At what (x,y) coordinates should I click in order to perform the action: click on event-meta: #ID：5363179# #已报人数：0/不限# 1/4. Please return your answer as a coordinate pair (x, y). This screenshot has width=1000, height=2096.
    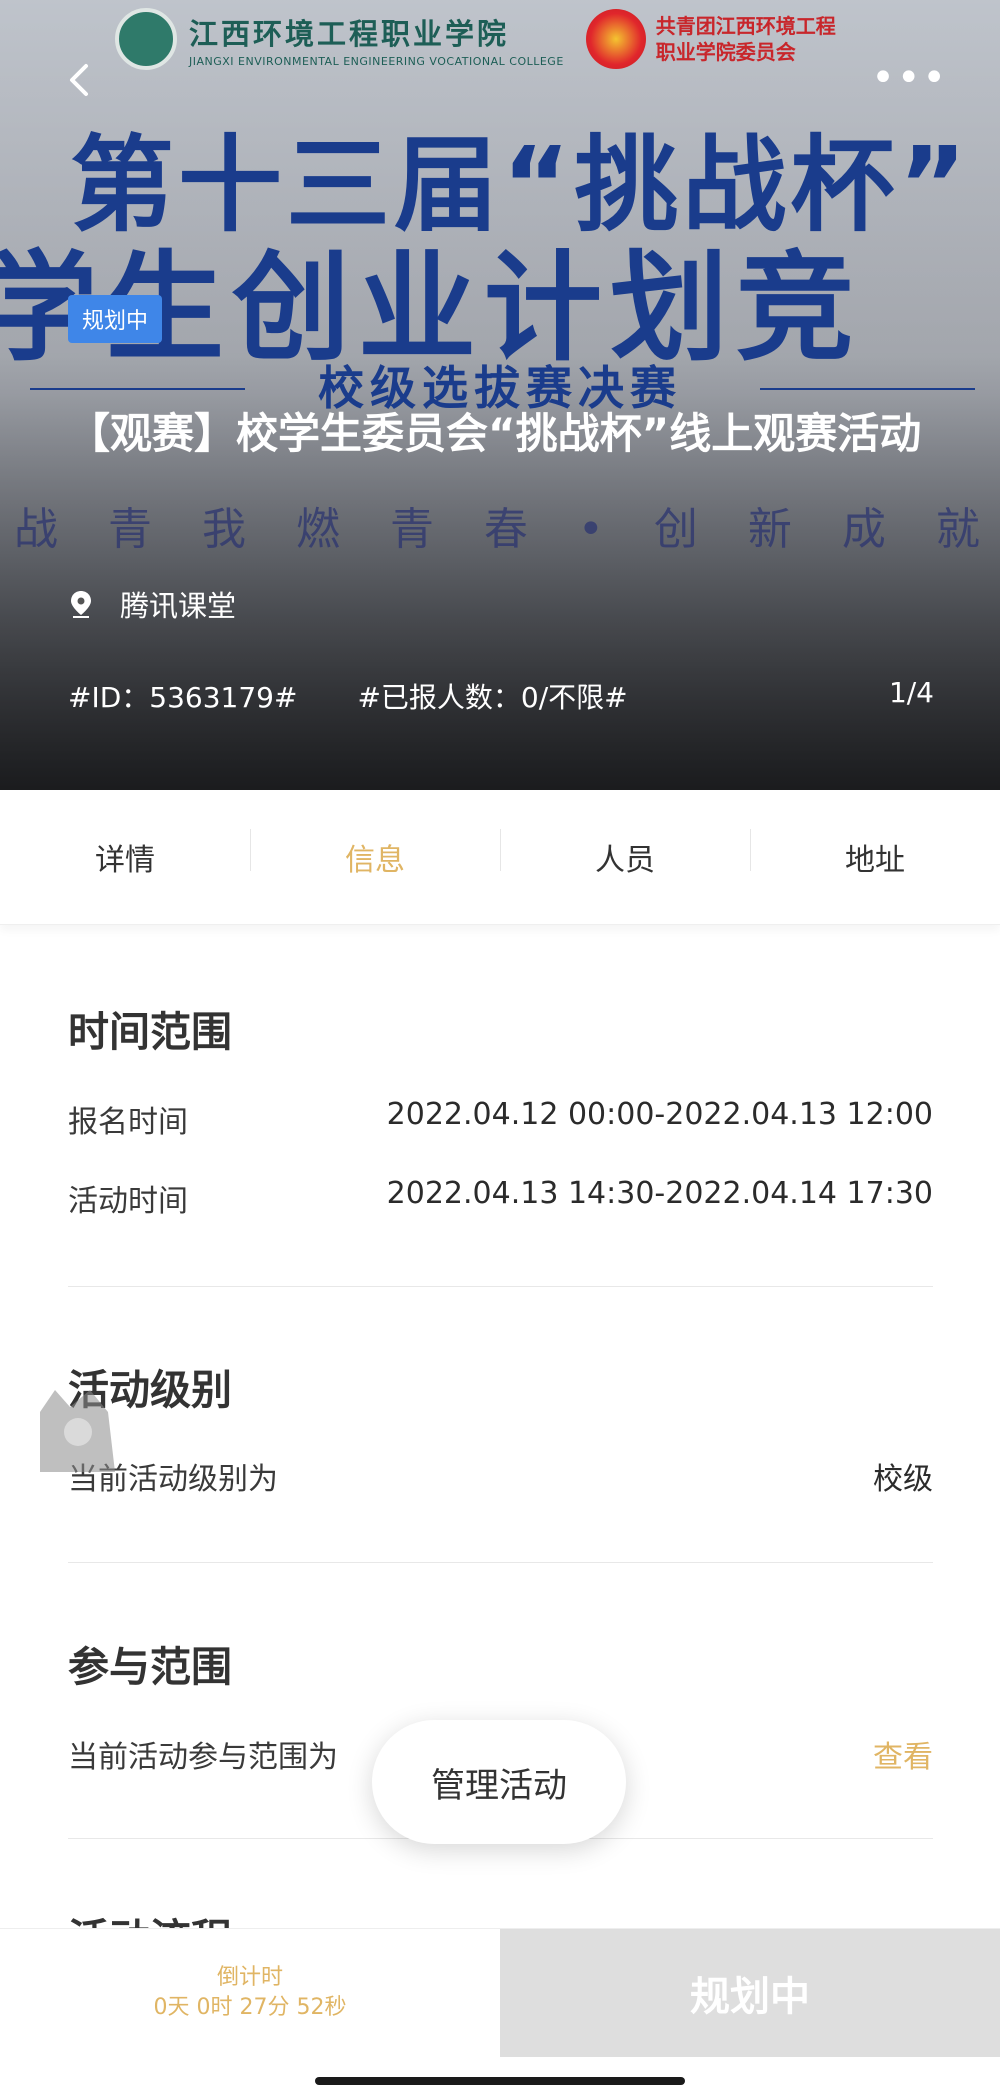
    Looking at the image, I should click on (501, 696).